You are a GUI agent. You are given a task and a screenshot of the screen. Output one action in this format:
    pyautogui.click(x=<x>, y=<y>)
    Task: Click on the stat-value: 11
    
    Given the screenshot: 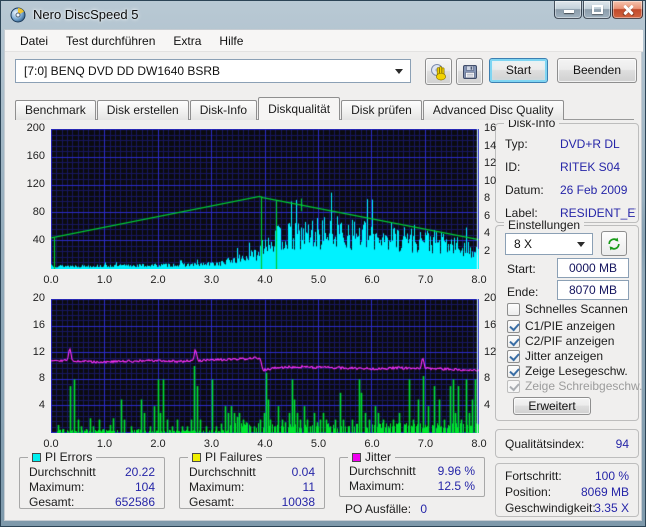 What is the action you would take?
    pyautogui.click(x=308, y=487)
    